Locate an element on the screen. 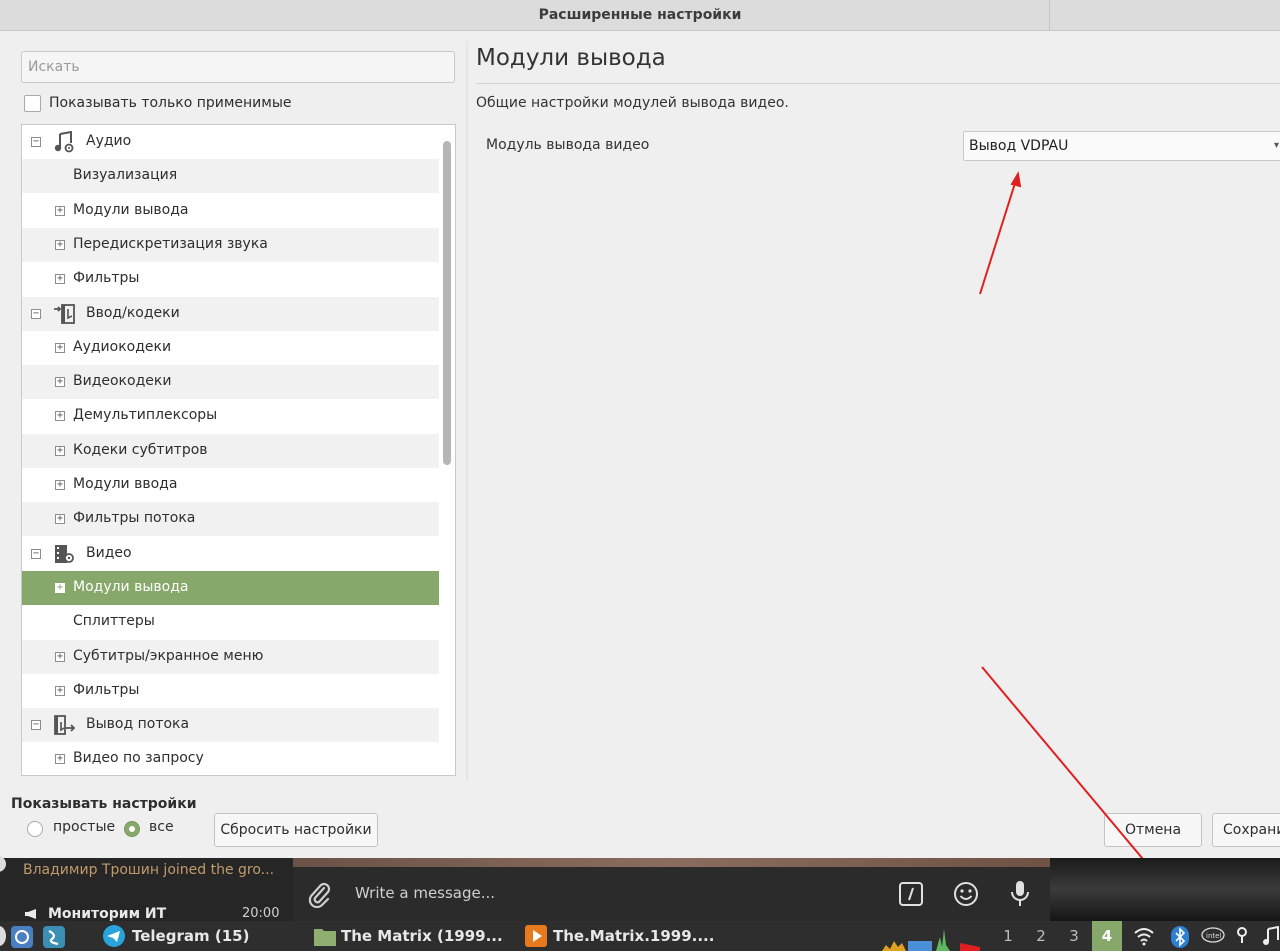 This screenshot has height=951, width=1280. checkbox-label: Показывать только применимые is located at coordinates (170, 103).